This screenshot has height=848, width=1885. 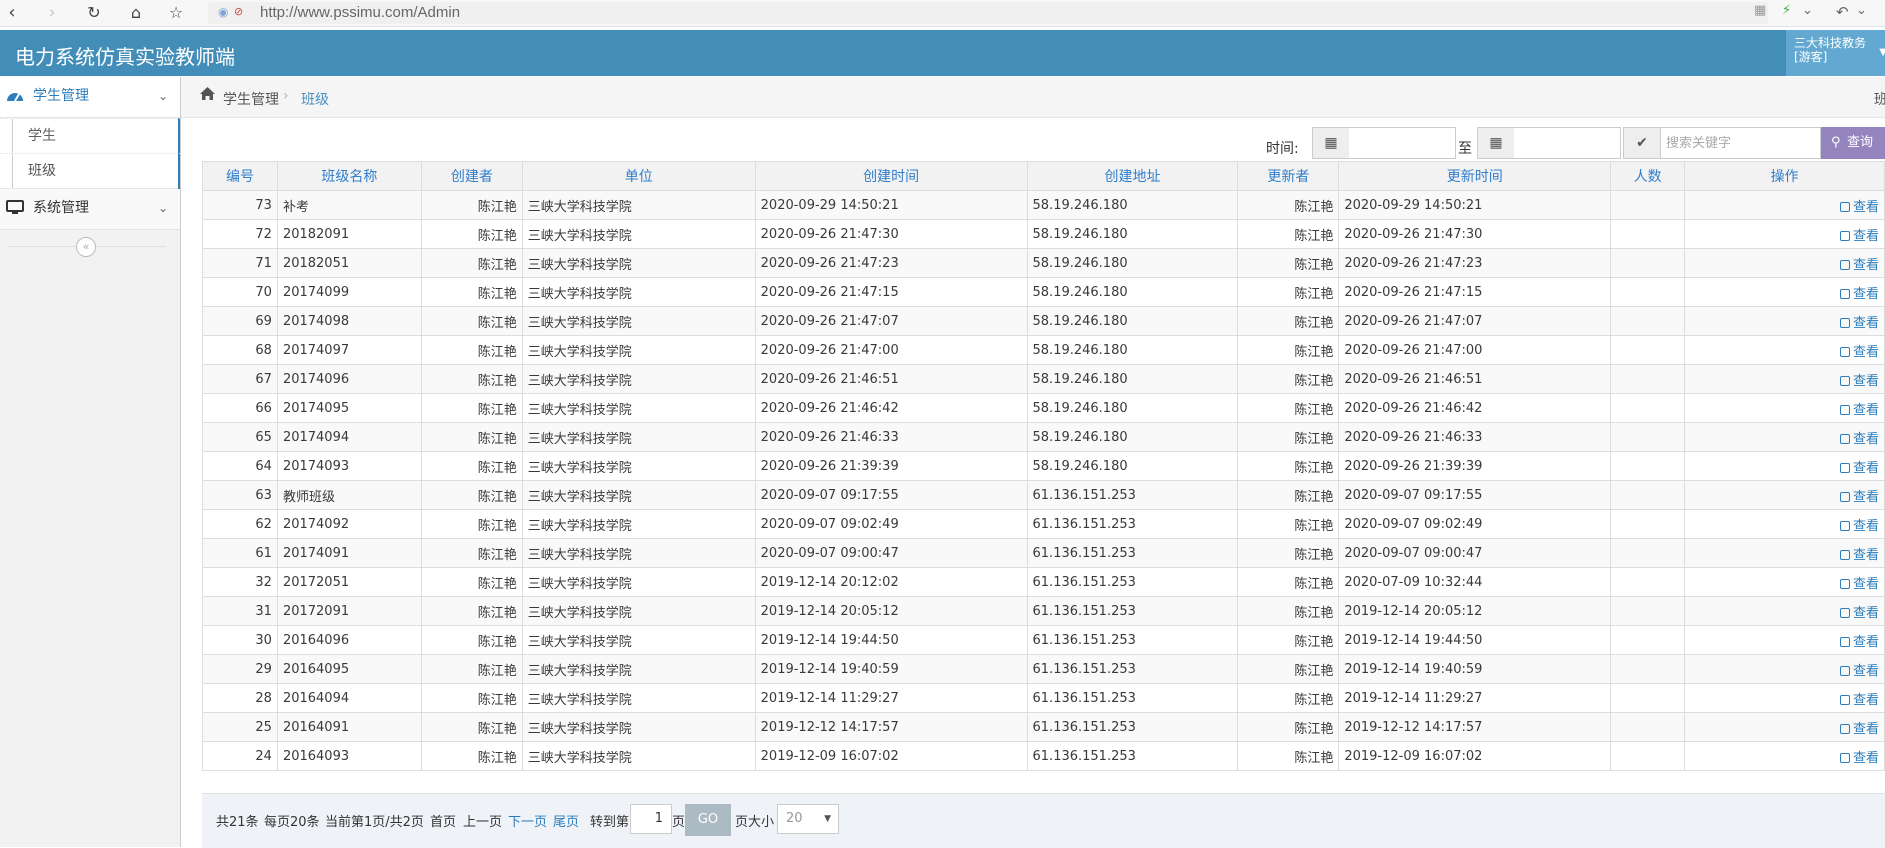 What do you see at coordinates (1741, 143) in the screenshot?
I see `keyword-search-input` at bounding box center [1741, 143].